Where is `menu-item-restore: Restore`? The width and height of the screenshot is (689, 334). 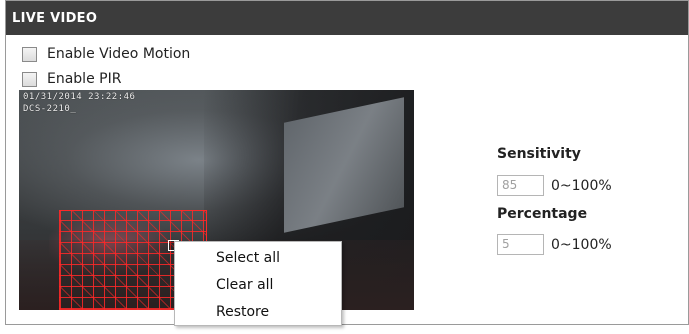
menu-item-restore: Restore is located at coordinates (242, 312).